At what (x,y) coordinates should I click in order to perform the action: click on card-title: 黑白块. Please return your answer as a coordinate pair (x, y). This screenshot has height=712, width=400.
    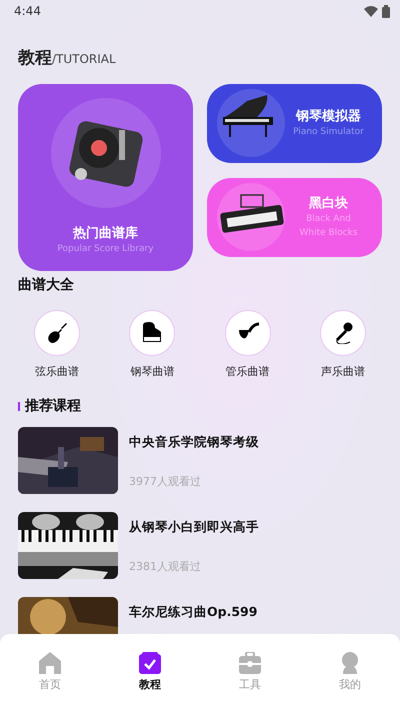
    Looking at the image, I should click on (328, 203).